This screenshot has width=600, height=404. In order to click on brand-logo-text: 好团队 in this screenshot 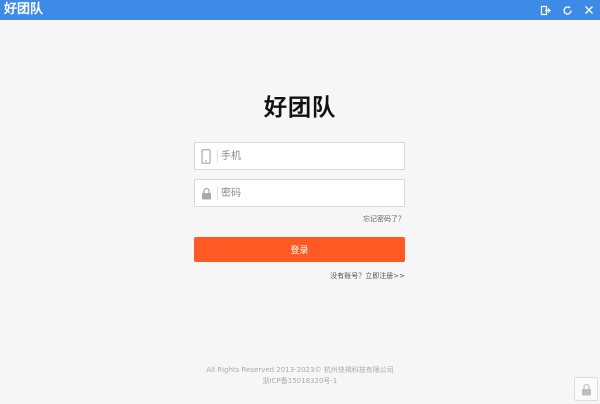, I will do `click(300, 108)`.